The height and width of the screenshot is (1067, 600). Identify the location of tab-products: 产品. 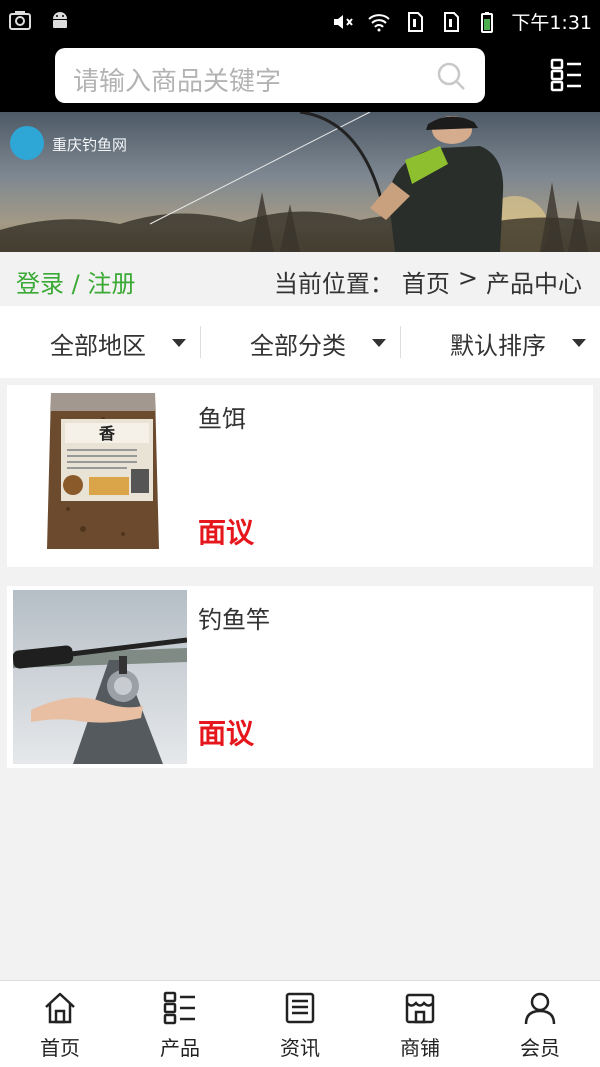
(180, 1024).